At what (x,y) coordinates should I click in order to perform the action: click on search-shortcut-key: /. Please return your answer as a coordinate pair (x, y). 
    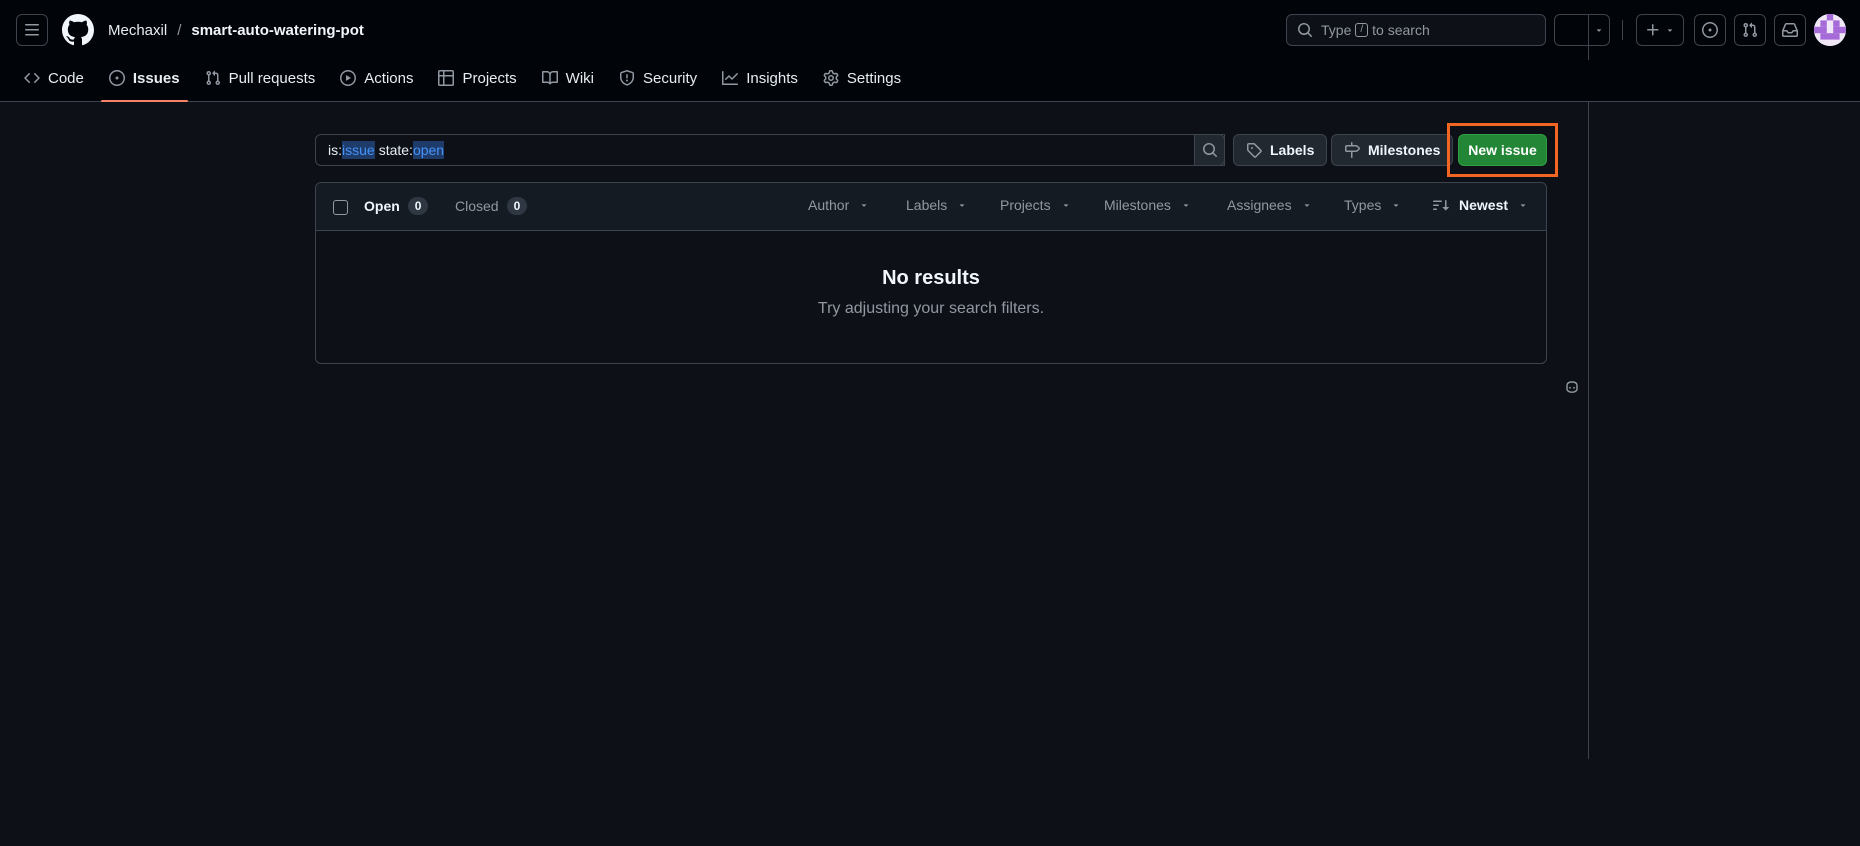
    Looking at the image, I should click on (1362, 30).